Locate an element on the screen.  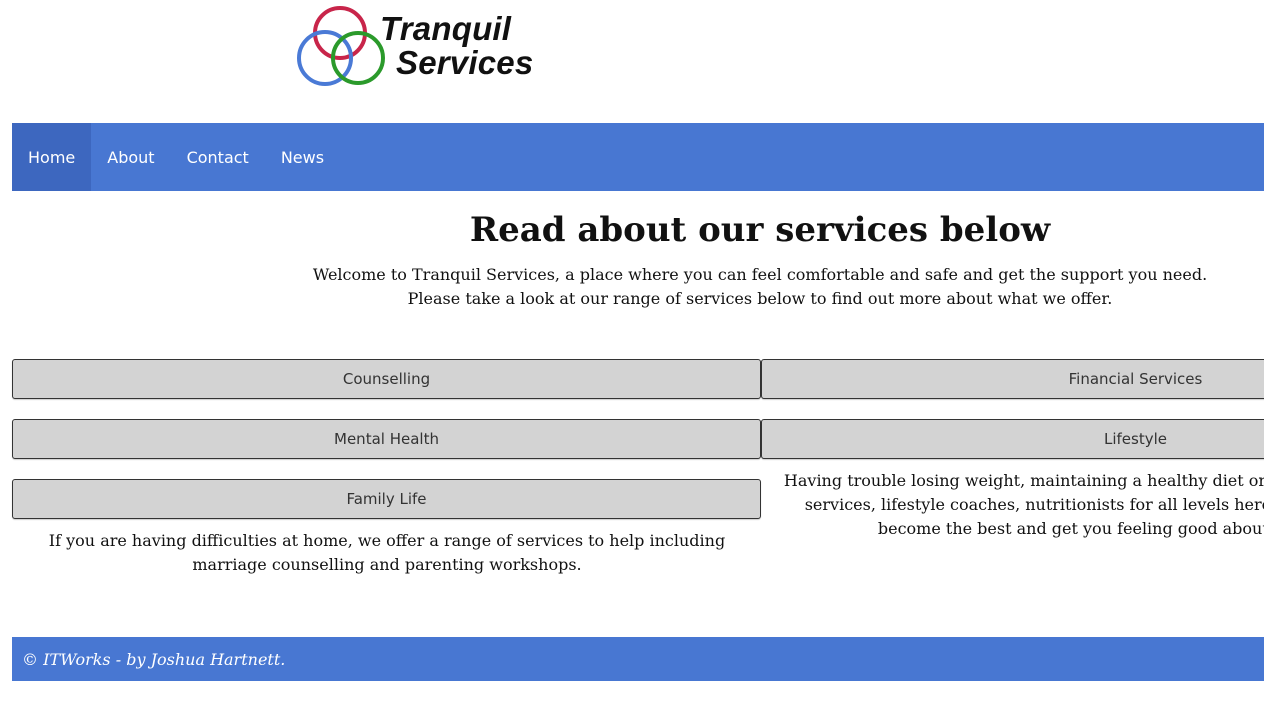
lifestyle-button: Lifestyle is located at coordinates (1012, 439).